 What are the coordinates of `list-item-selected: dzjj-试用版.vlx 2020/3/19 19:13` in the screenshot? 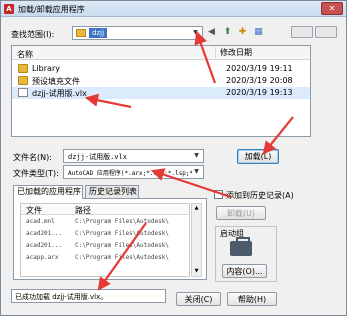 It's located at (161, 93).